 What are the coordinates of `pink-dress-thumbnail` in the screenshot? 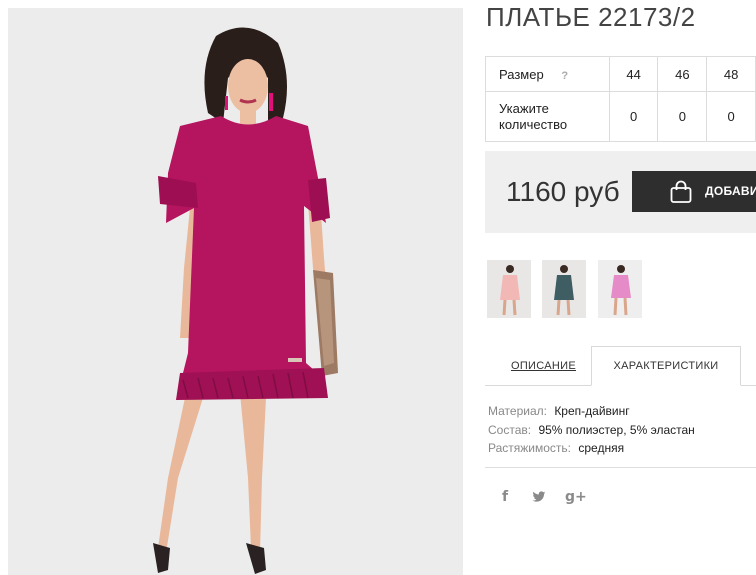 It's located at (509, 289).